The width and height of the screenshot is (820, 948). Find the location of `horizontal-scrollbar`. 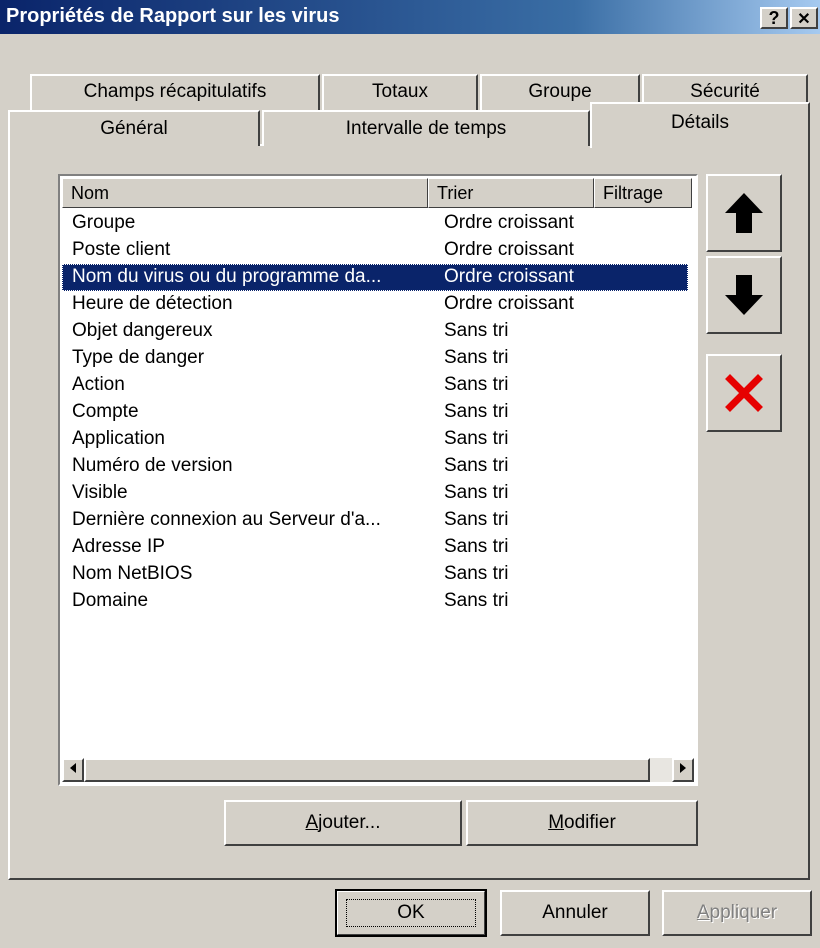

horizontal-scrollbar is located at coordinates (378, 770).